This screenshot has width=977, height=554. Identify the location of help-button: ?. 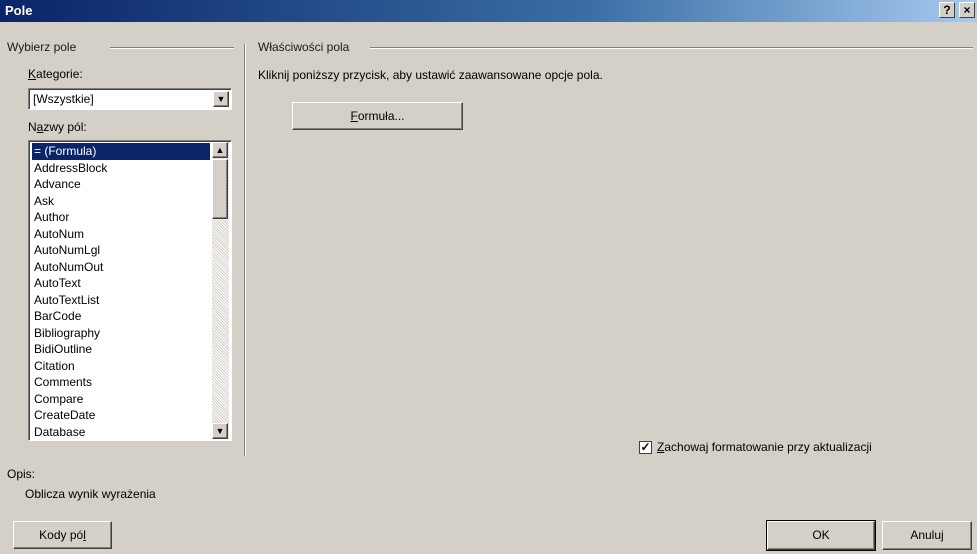
(947, 10).